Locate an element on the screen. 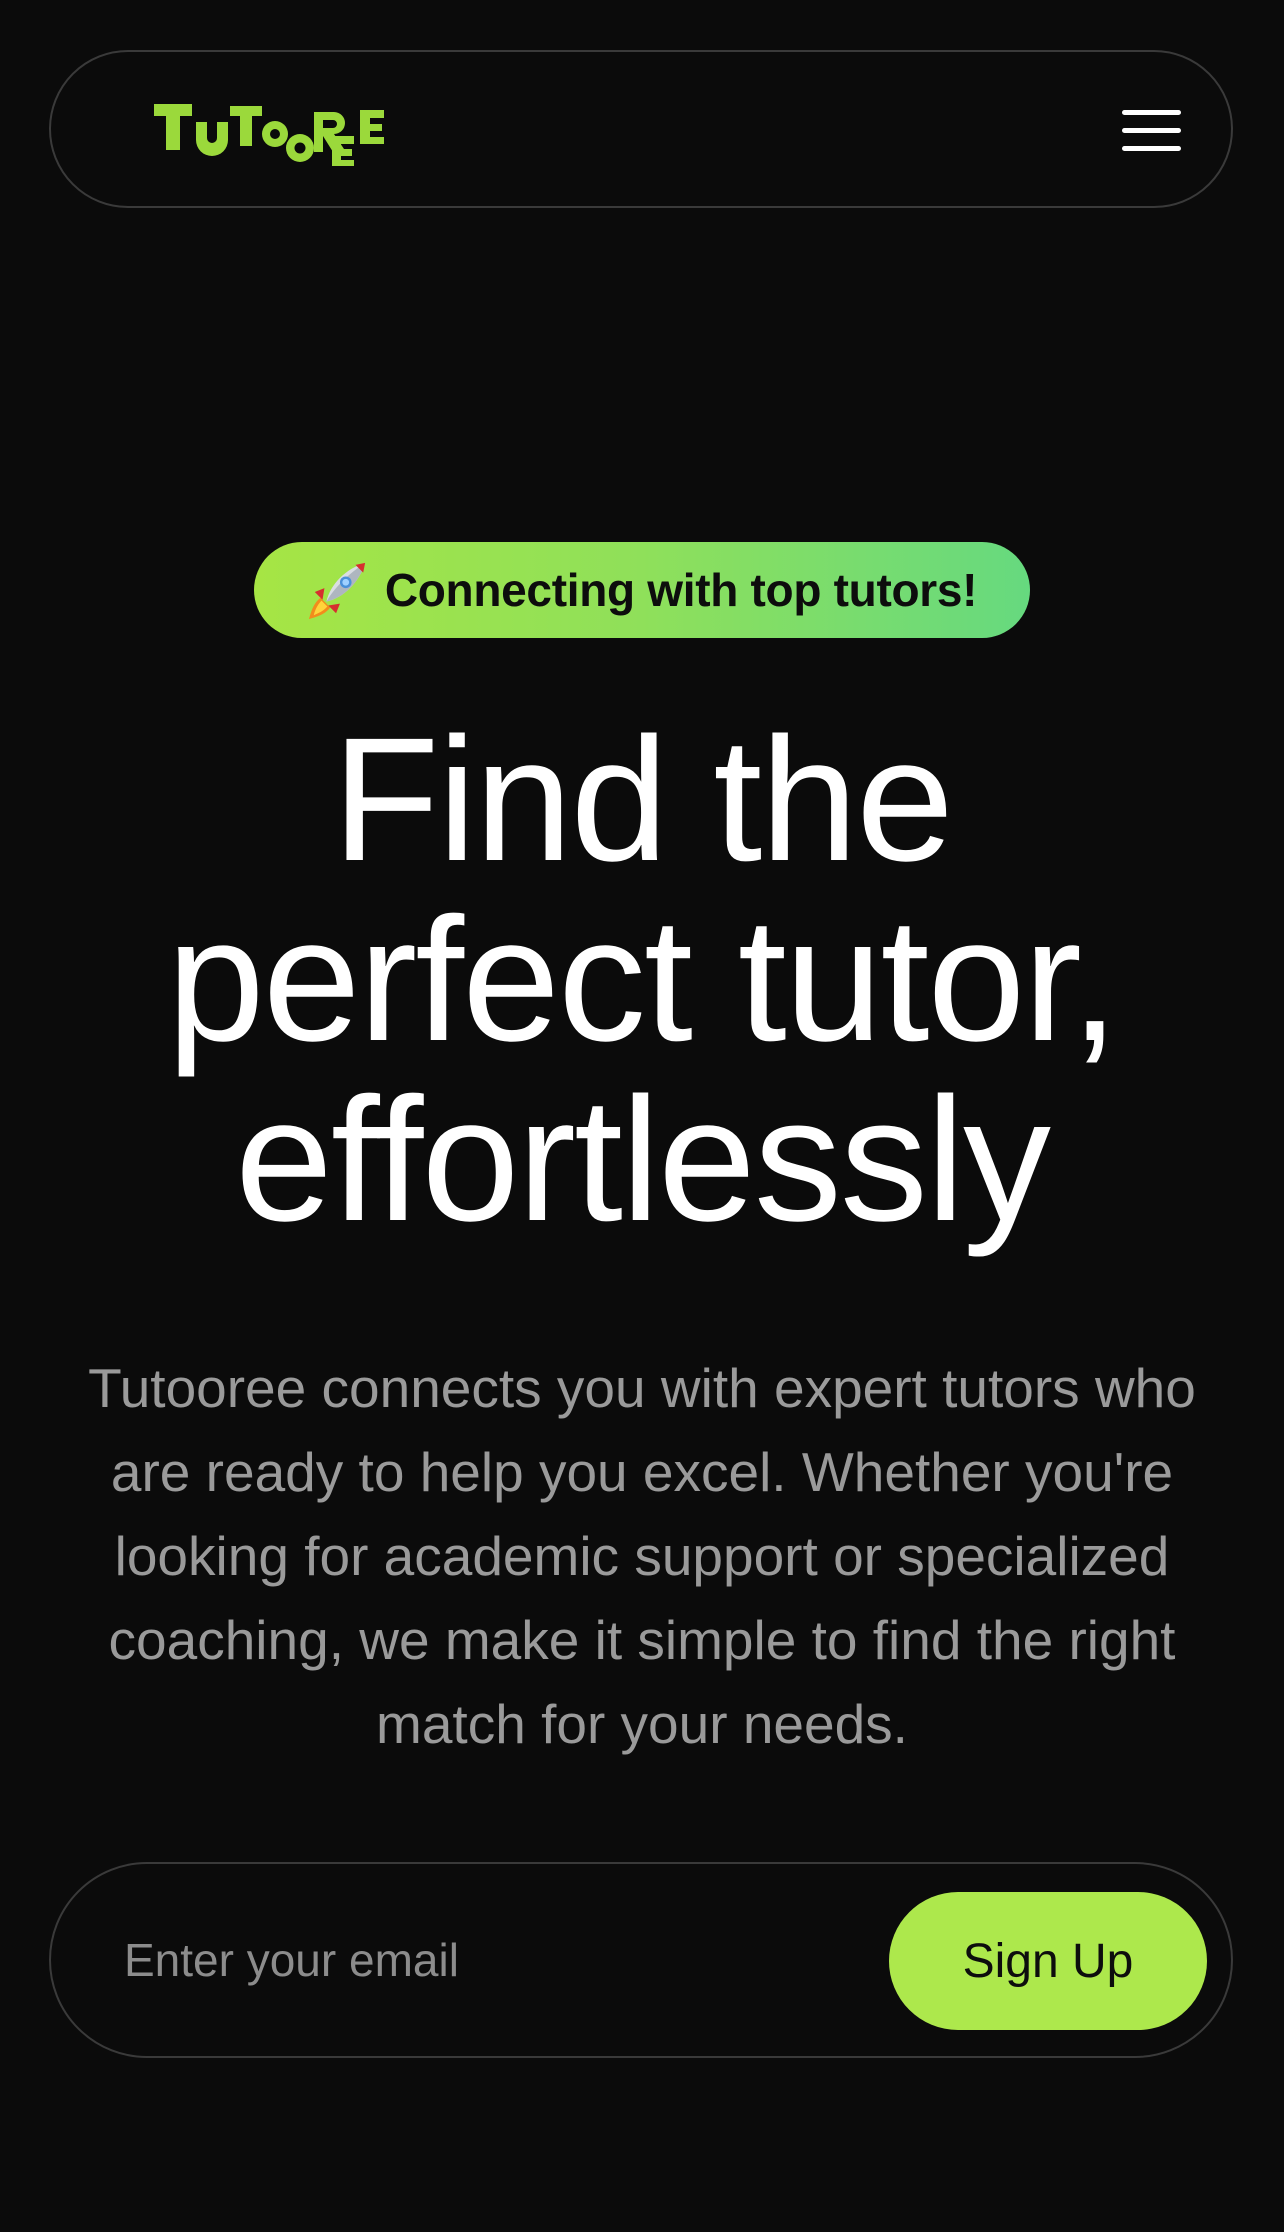 The height and width of the screenshot is (2232, 1284). hamburger-menu-icon is located at coordinates (1159, 132).